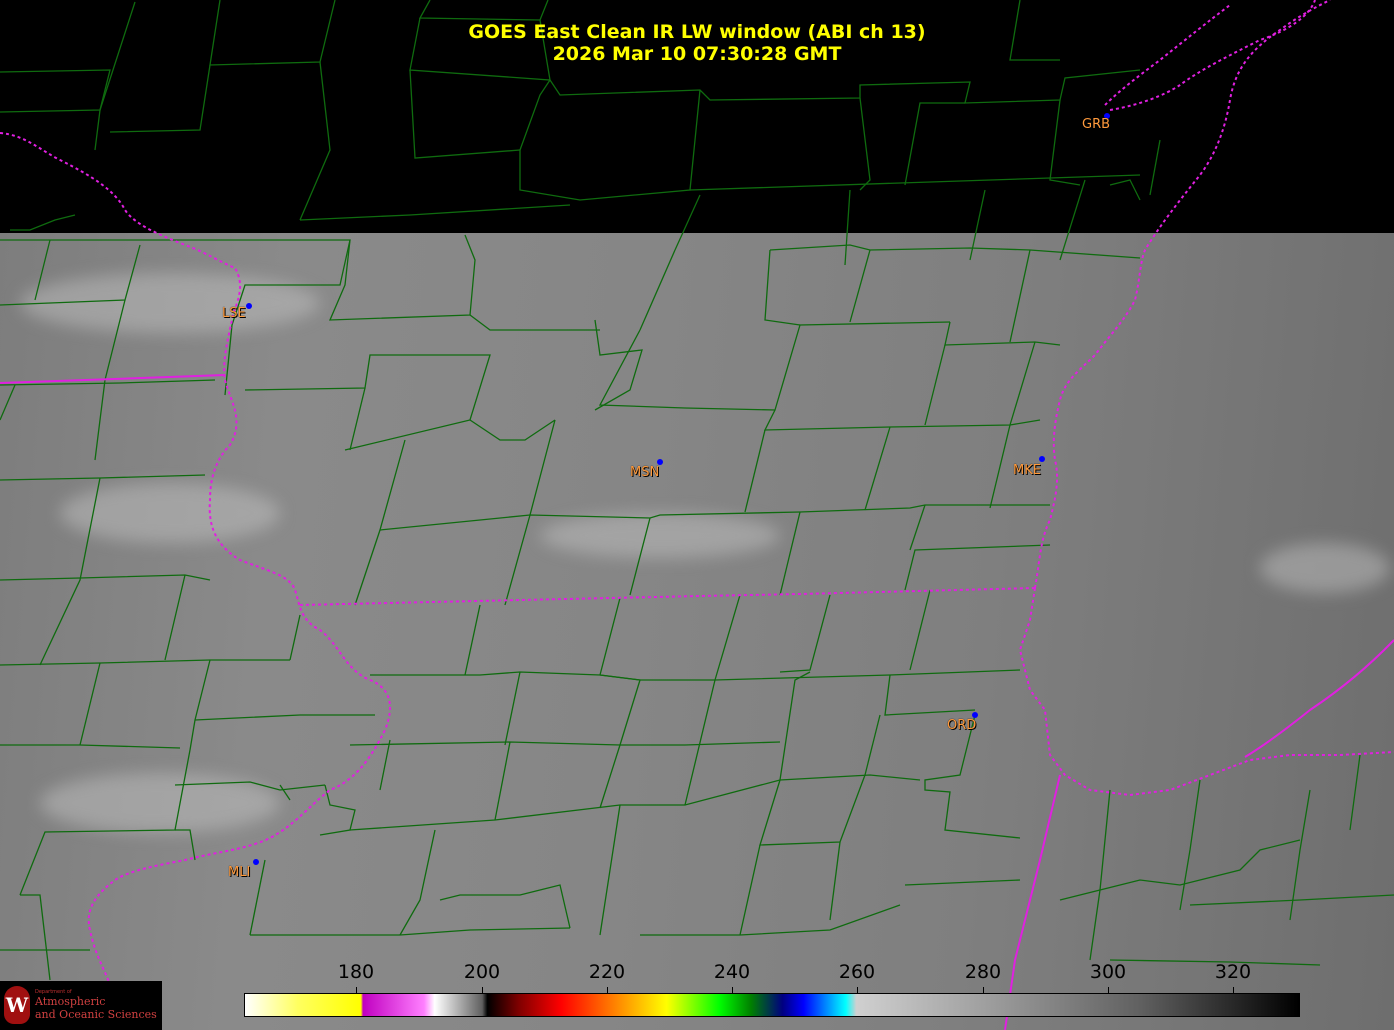  What do you see at coordinates (1108, 972) in the screenshot?
I see `colorbar-tick-label: 300` at bounding box center [1108, 972].